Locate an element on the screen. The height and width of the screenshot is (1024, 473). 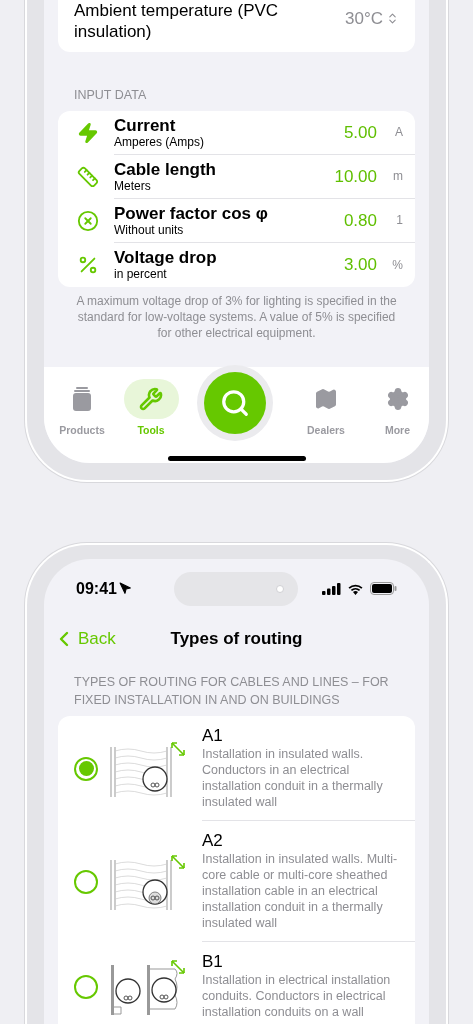
input-value: 3.00 is located at coordinates (360, 265).